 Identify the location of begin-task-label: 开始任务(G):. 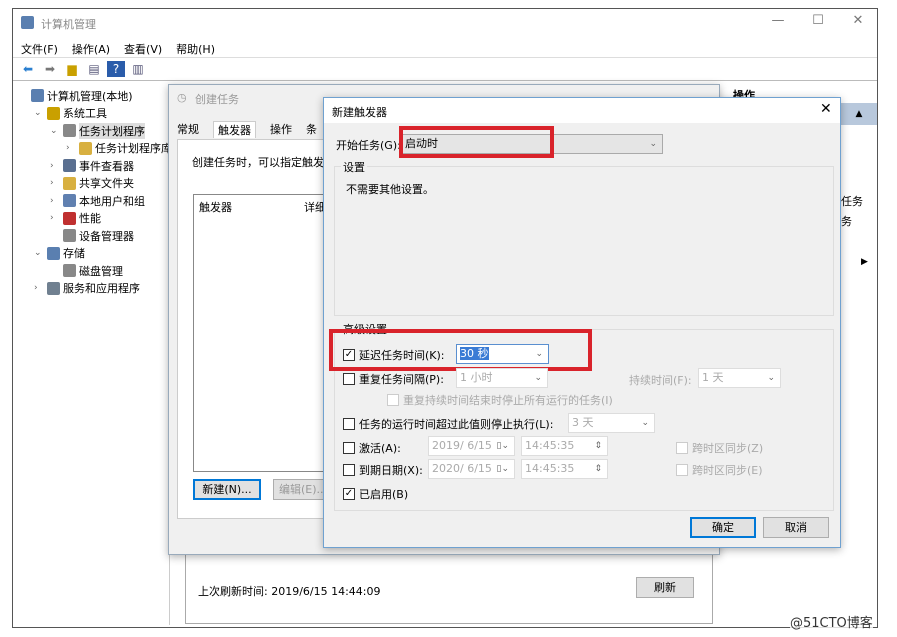
(368, 145).